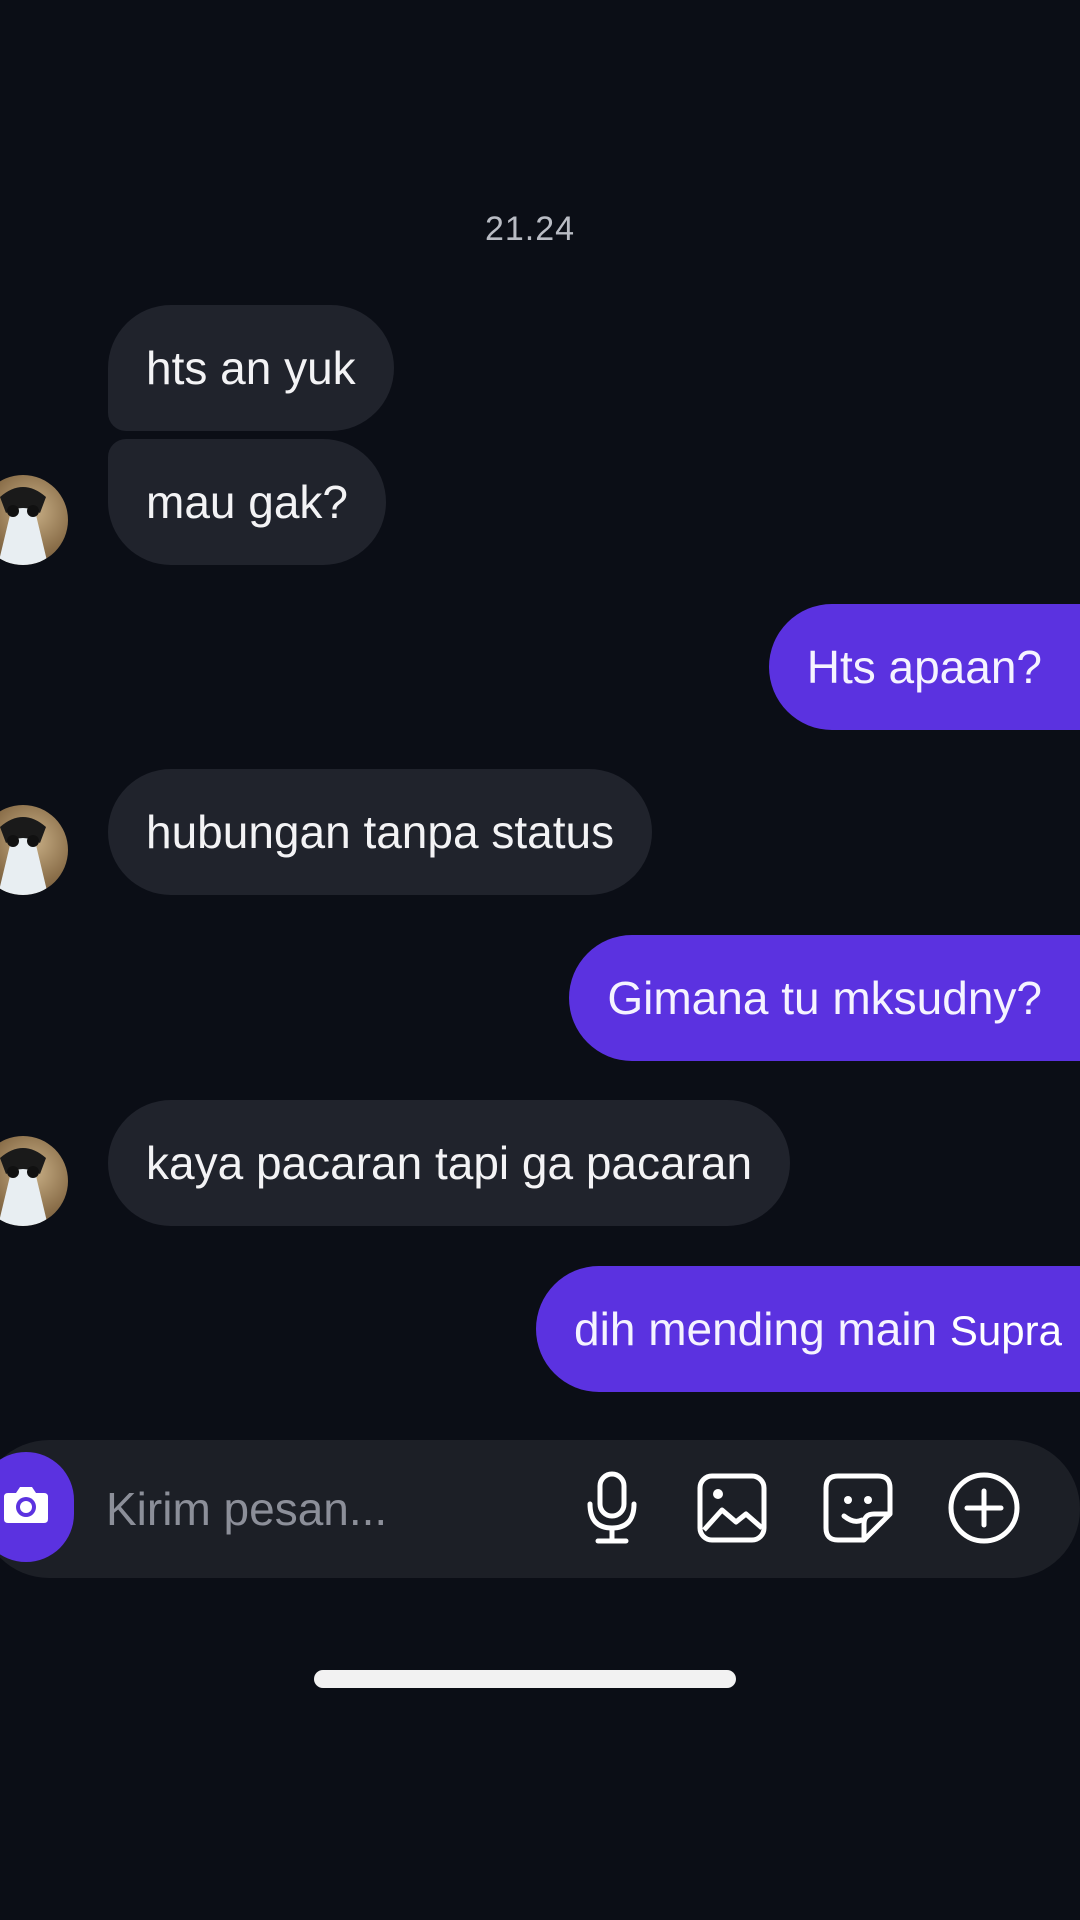  I want to click on message-bubble-outgoing: Hts apaan?, so click(924, 667).